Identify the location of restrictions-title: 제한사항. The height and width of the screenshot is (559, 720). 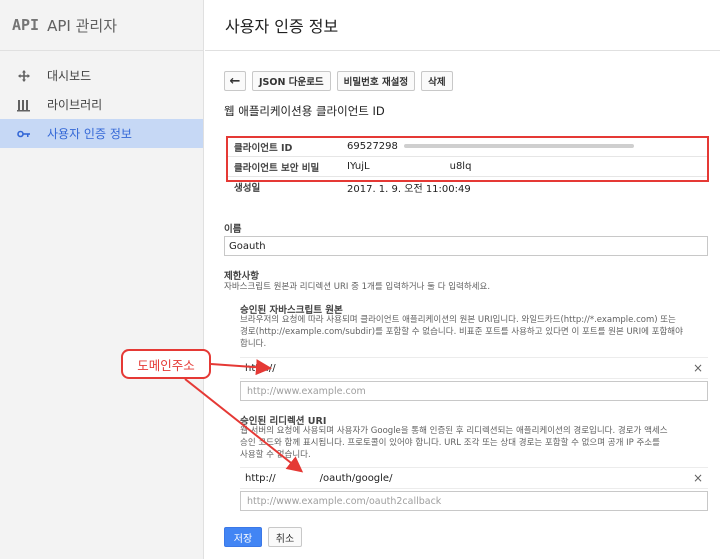
(241, 276).